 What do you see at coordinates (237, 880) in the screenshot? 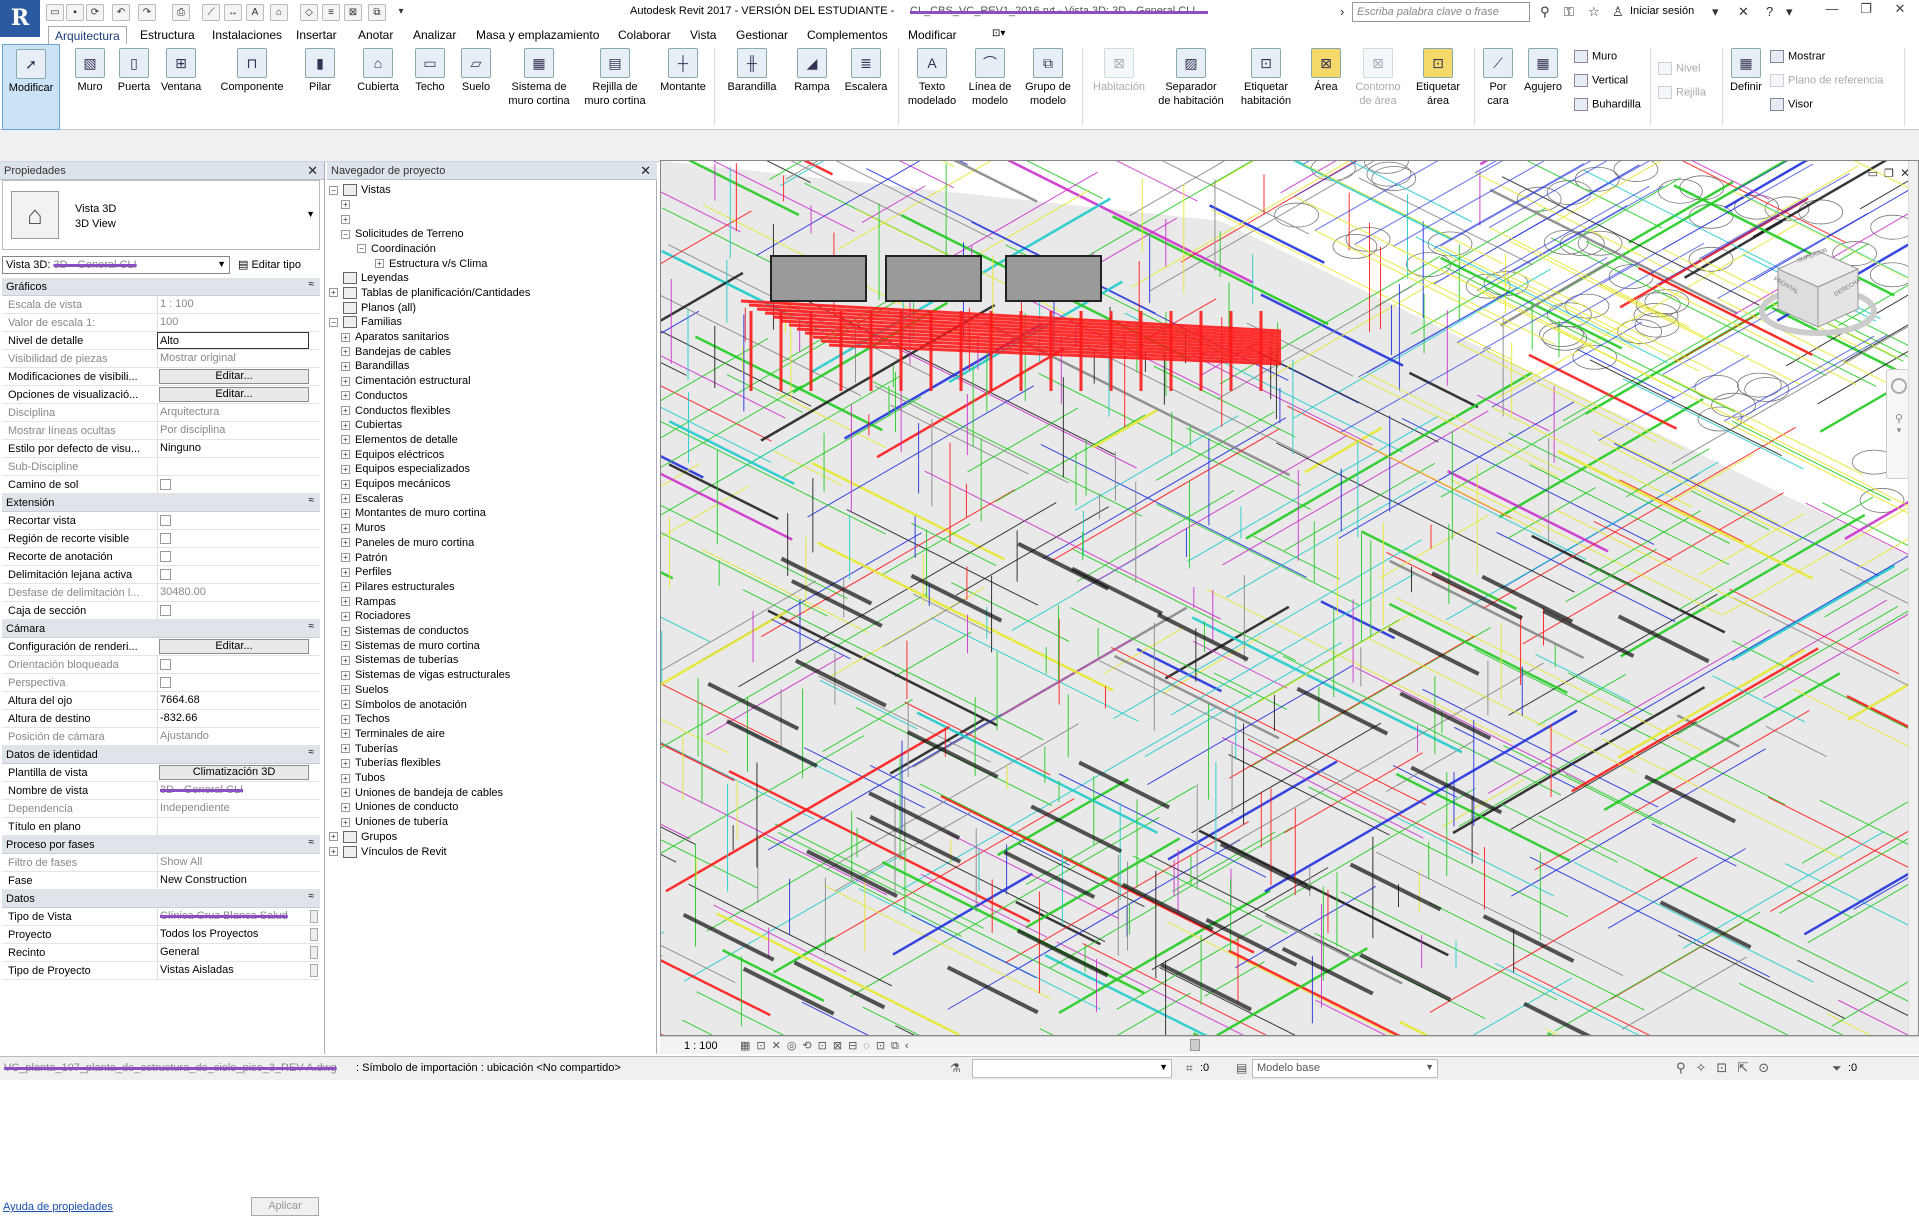
I see `property-value: New Construction` at bounding box center [237, 880].